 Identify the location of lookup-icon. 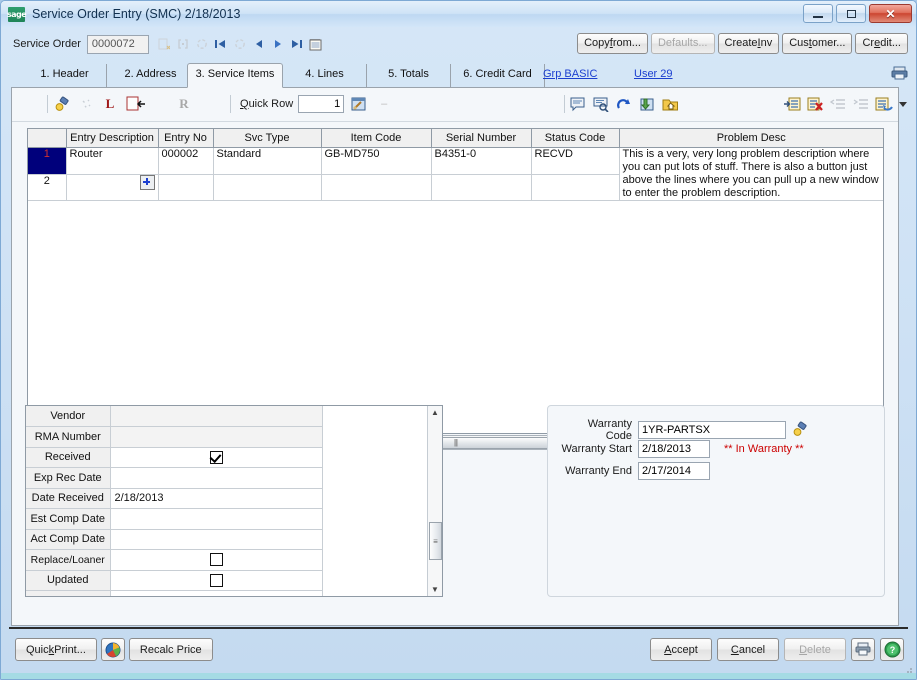
(359, 104).